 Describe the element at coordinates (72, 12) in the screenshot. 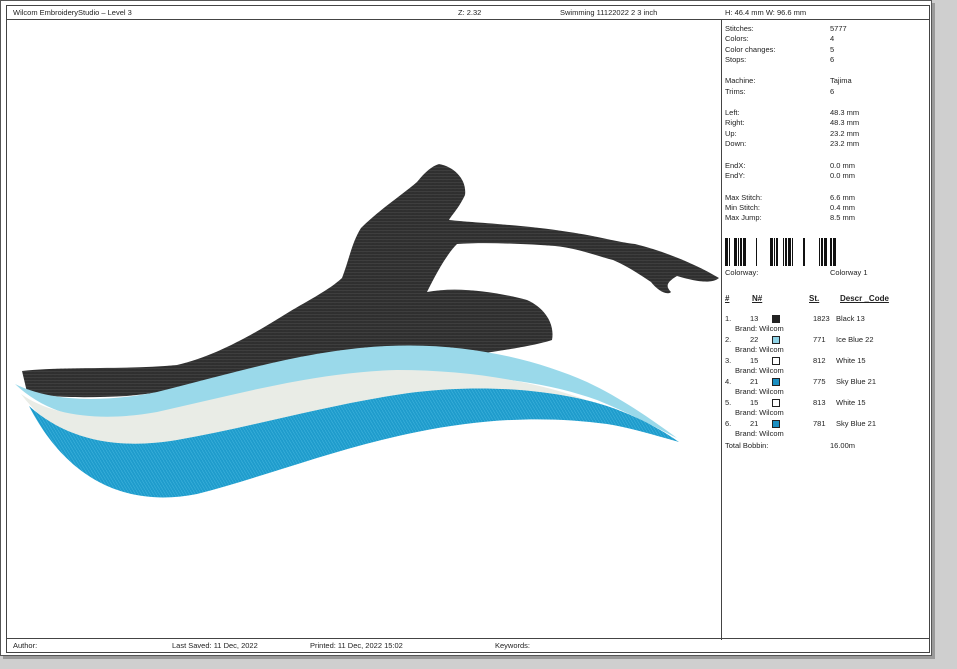

I see `app-title: Wilcom EmbroideryStudio – Level 3` at that location.